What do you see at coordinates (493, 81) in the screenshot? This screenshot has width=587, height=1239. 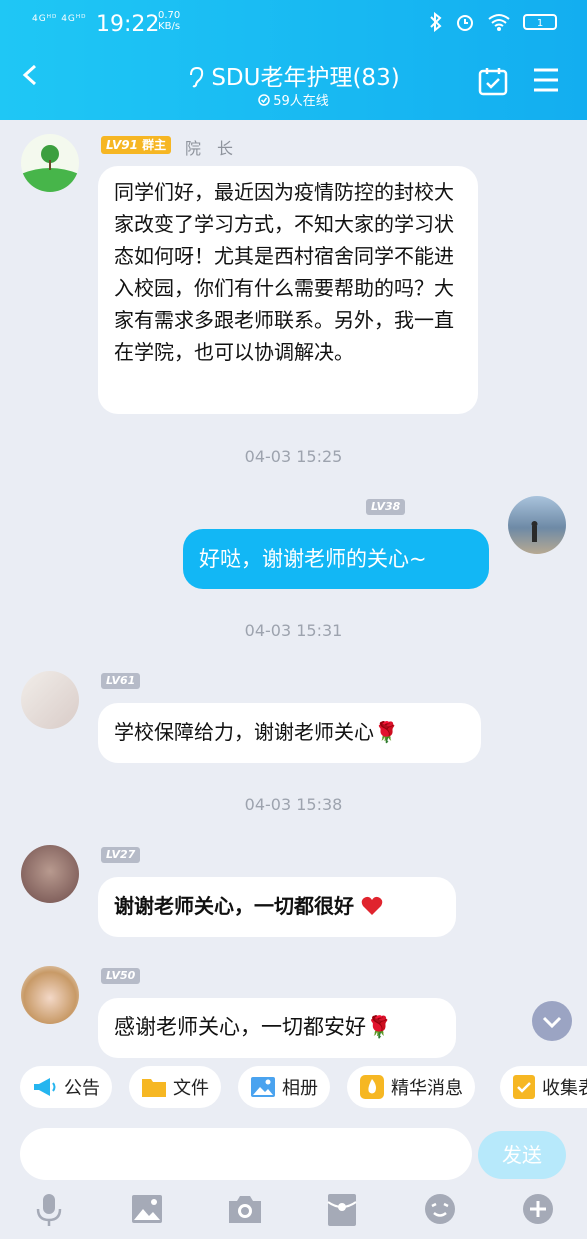 I see `calendar-icon` at bounding box center [493, 81].